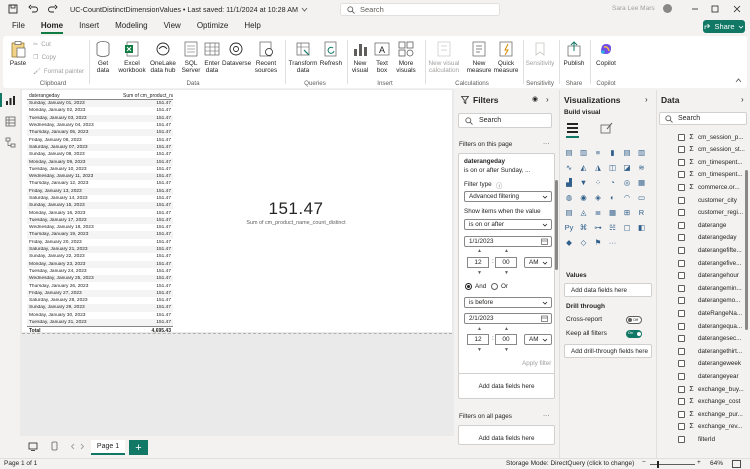 The width and height of the screenshot is (750, 469). What do you see at coordinates (478, 339) in the screenshot?
I see `hour-2-input: 12` at bounding box center [478, 339].